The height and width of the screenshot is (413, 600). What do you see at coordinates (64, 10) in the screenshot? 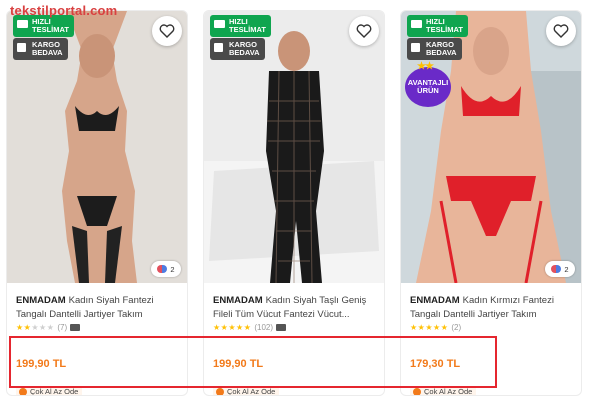
I see `watermark: tekstilportal.com` at bounding box center [64, 10].